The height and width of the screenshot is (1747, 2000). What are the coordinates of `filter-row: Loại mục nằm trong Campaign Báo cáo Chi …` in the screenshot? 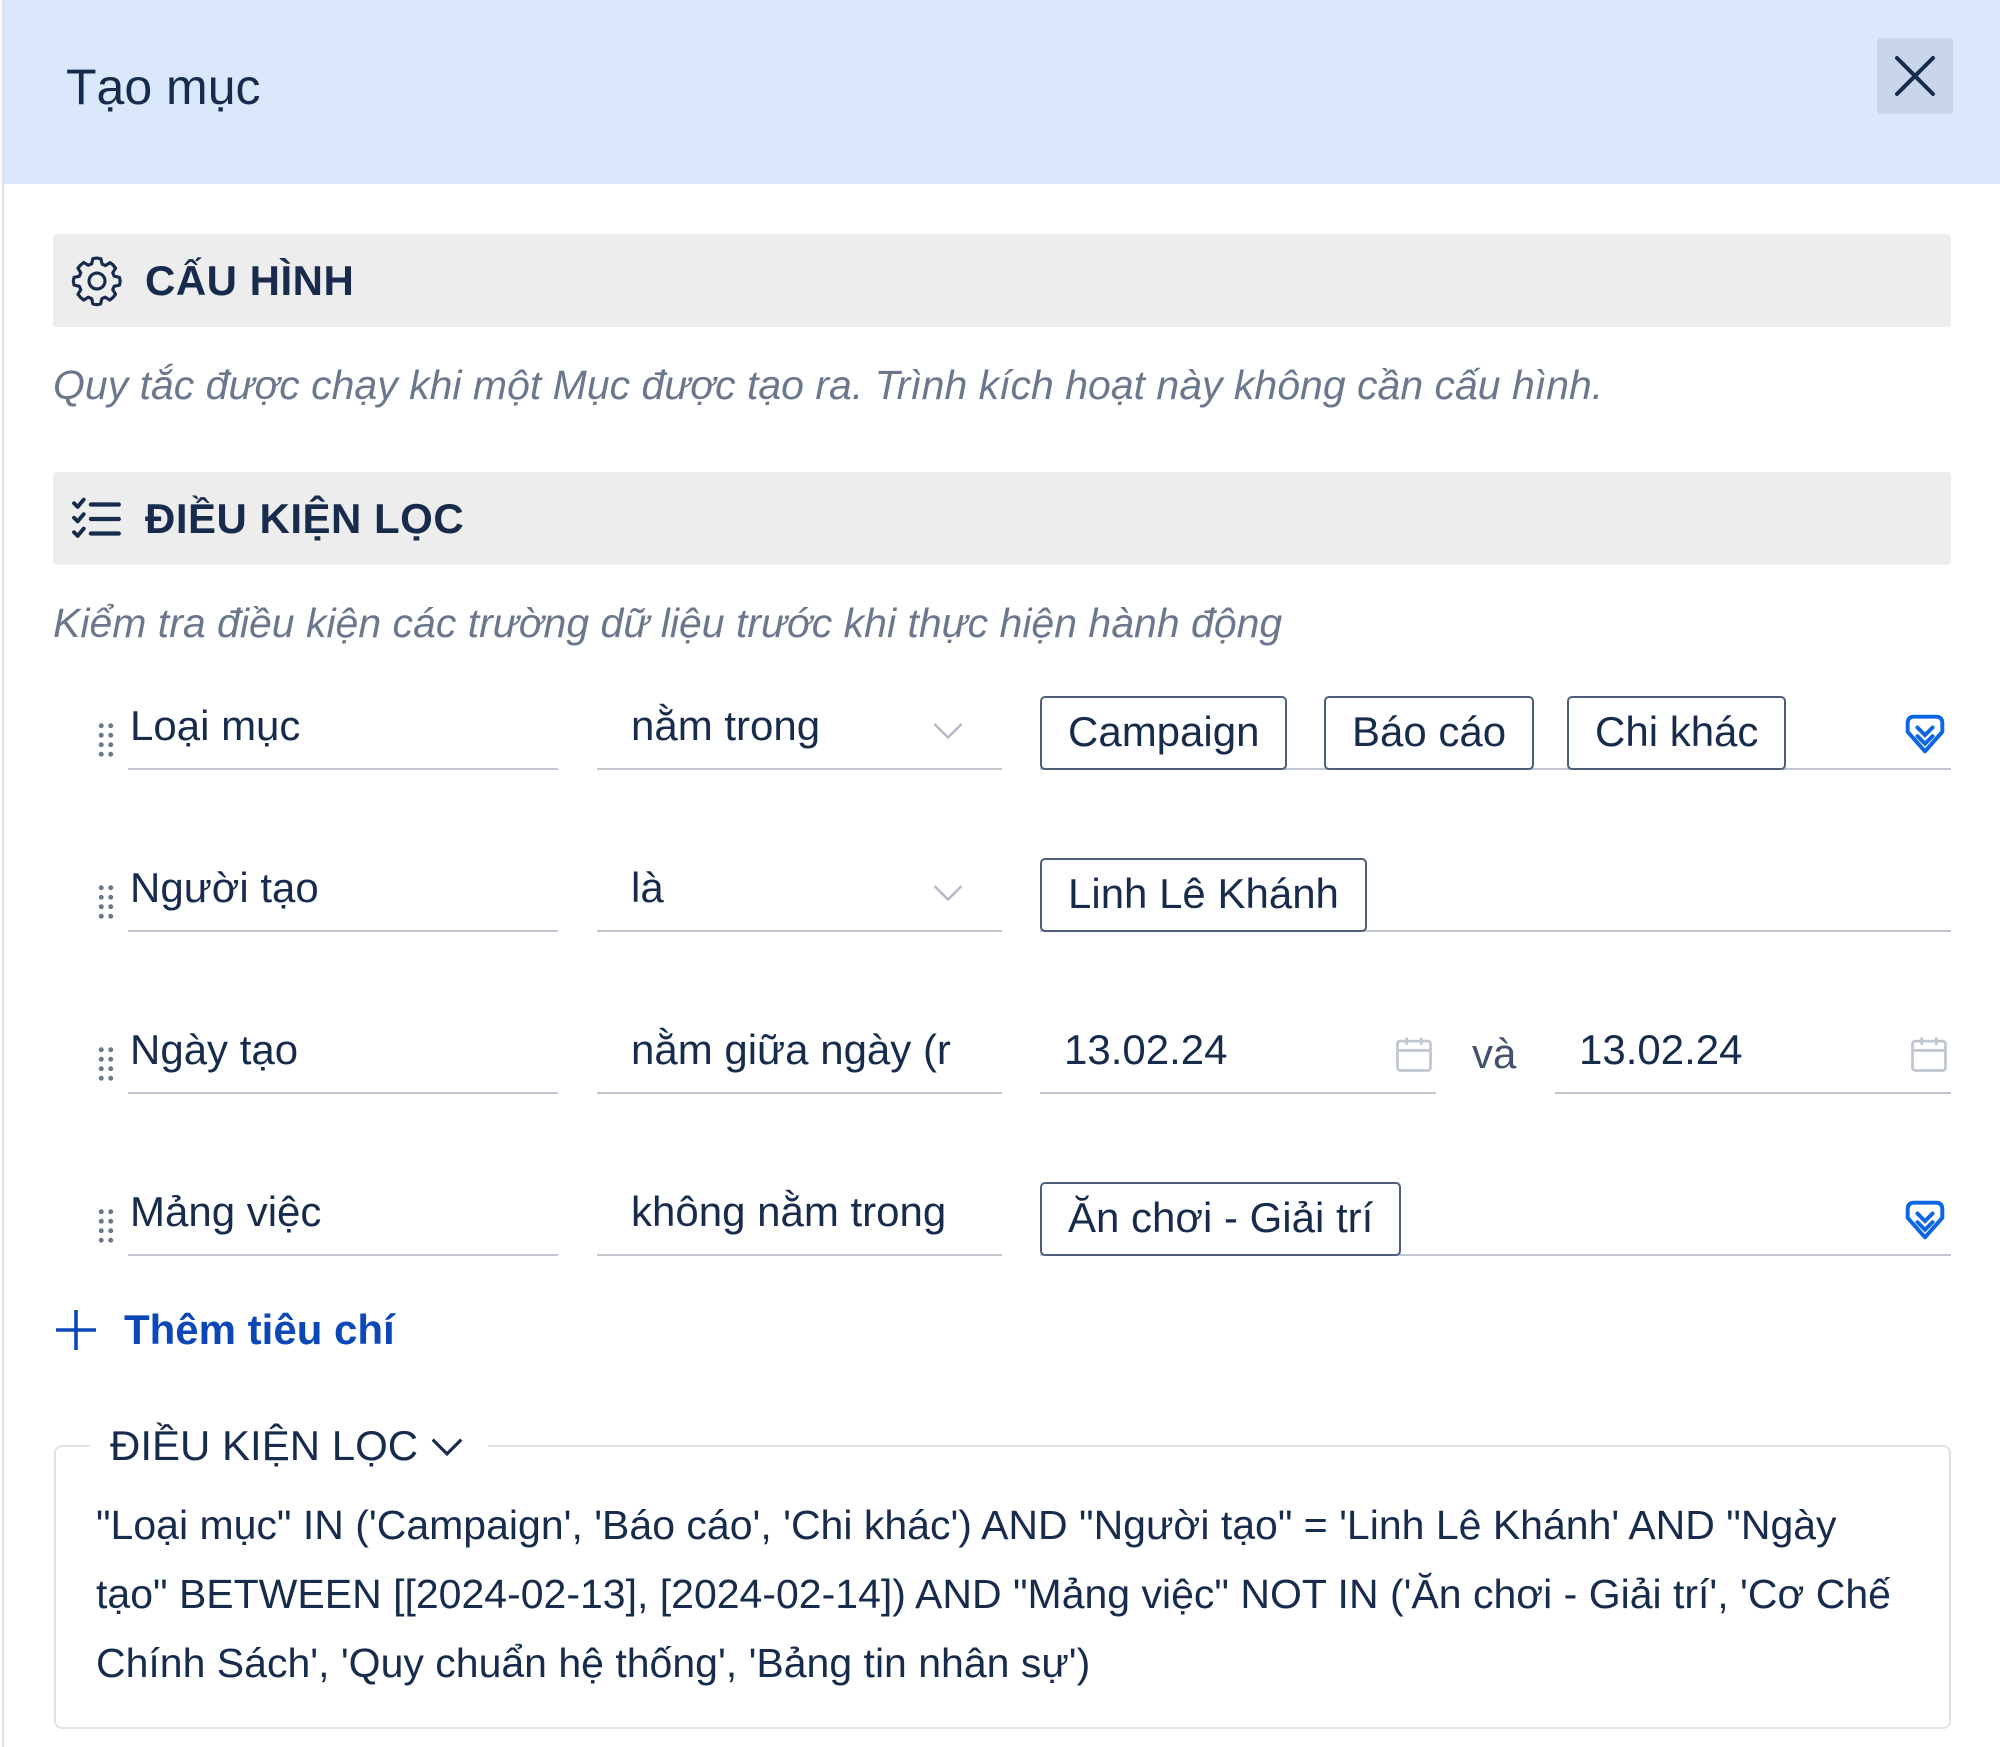 It's located at (1000, 738).